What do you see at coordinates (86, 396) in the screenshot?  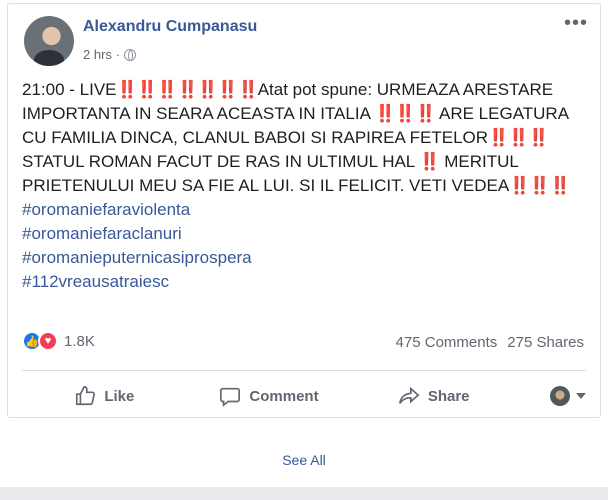 I see `thumbs-up-icon` at bounding box center [86, 396].